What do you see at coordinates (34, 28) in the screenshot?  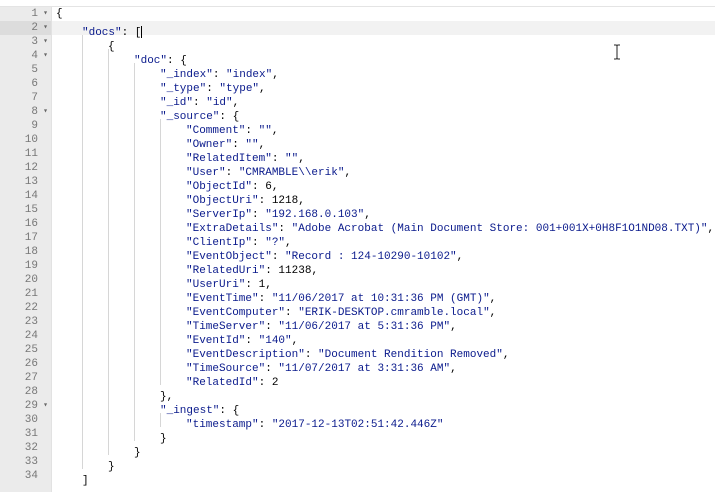 I see `line-number: 2` at bounding box center [34, 28].